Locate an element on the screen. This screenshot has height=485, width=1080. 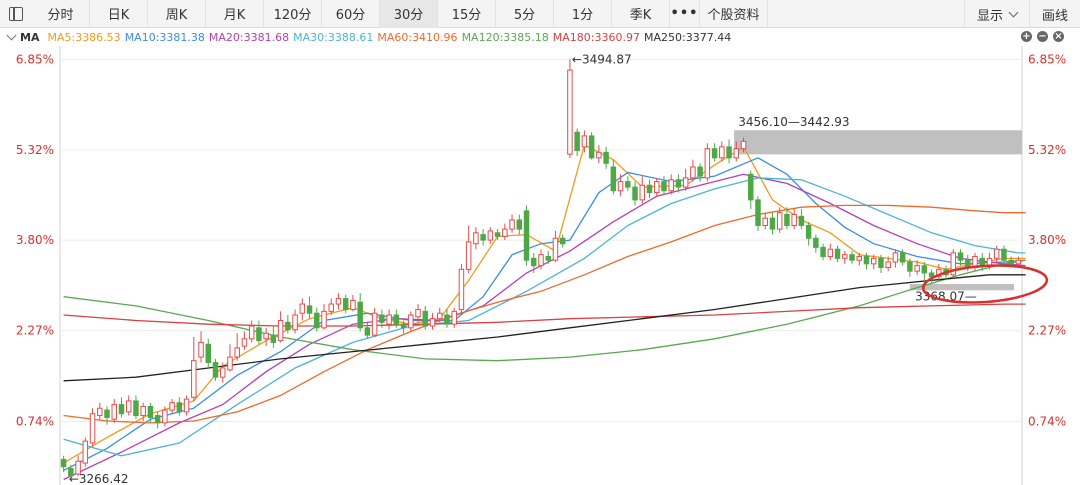
period-tab: 15分 is located at coordinates (467, 14).